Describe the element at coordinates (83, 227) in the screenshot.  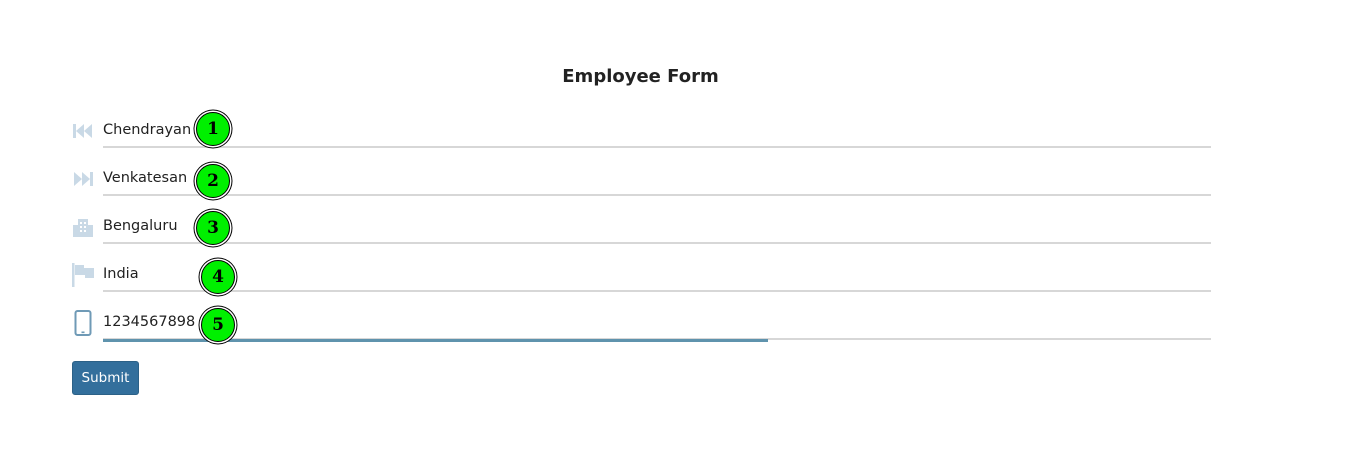
I see `city-icon` at that location.